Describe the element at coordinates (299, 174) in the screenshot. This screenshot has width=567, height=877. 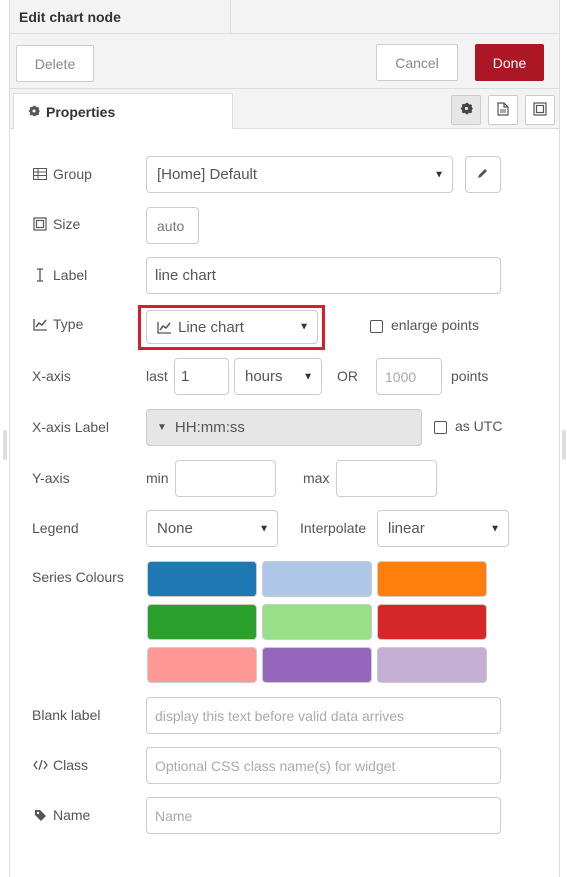
I see `group-select: [Home] Default ▼` at that location.